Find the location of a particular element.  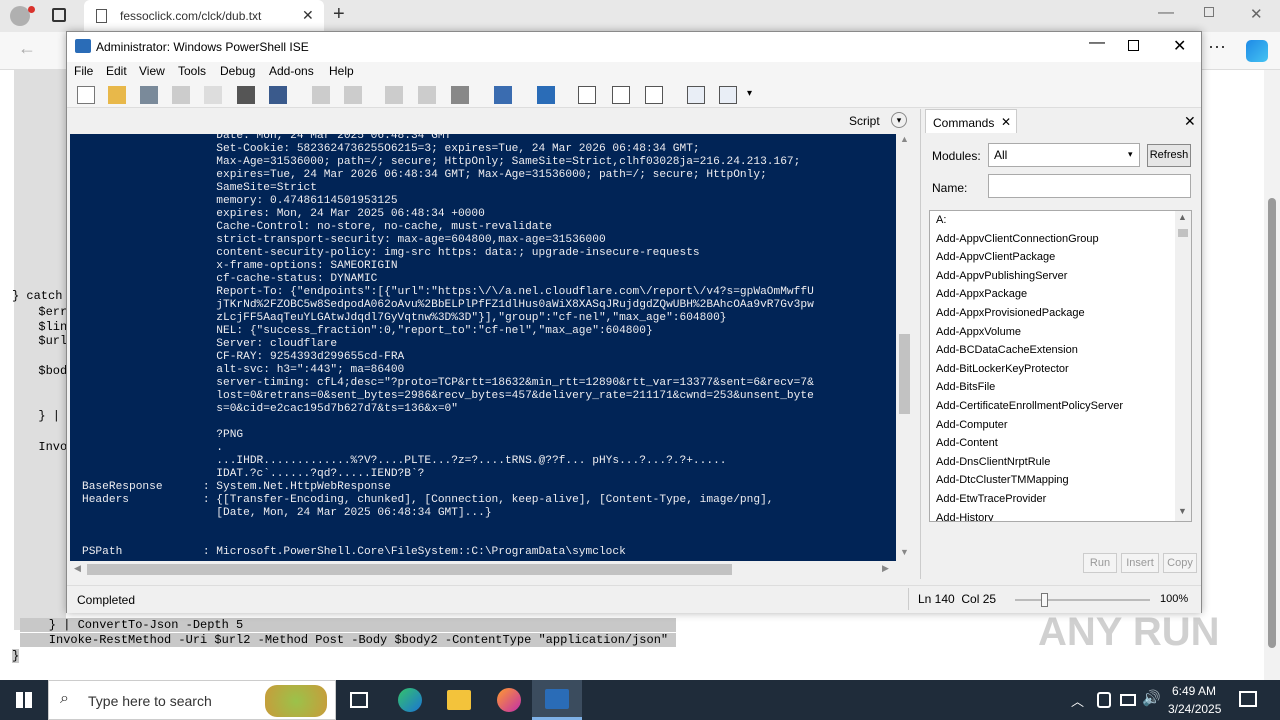

command-list-item: Add-CertificateEnrollmentPolicyServer is located at coordinates (1029, 406).